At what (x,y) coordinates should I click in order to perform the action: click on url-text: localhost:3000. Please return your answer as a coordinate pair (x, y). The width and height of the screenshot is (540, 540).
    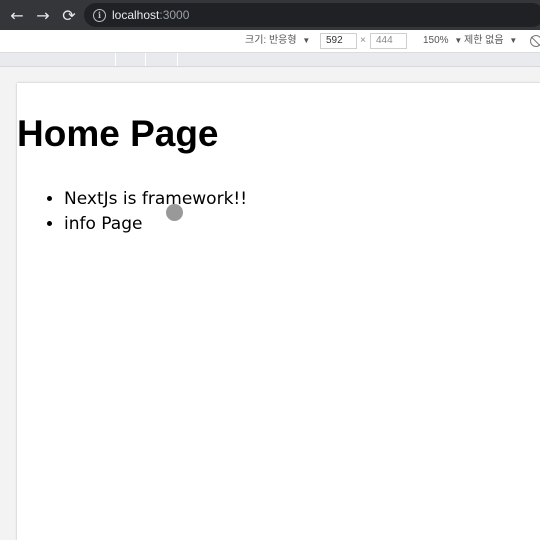
    Looking at the image, I should click on (150, 15).